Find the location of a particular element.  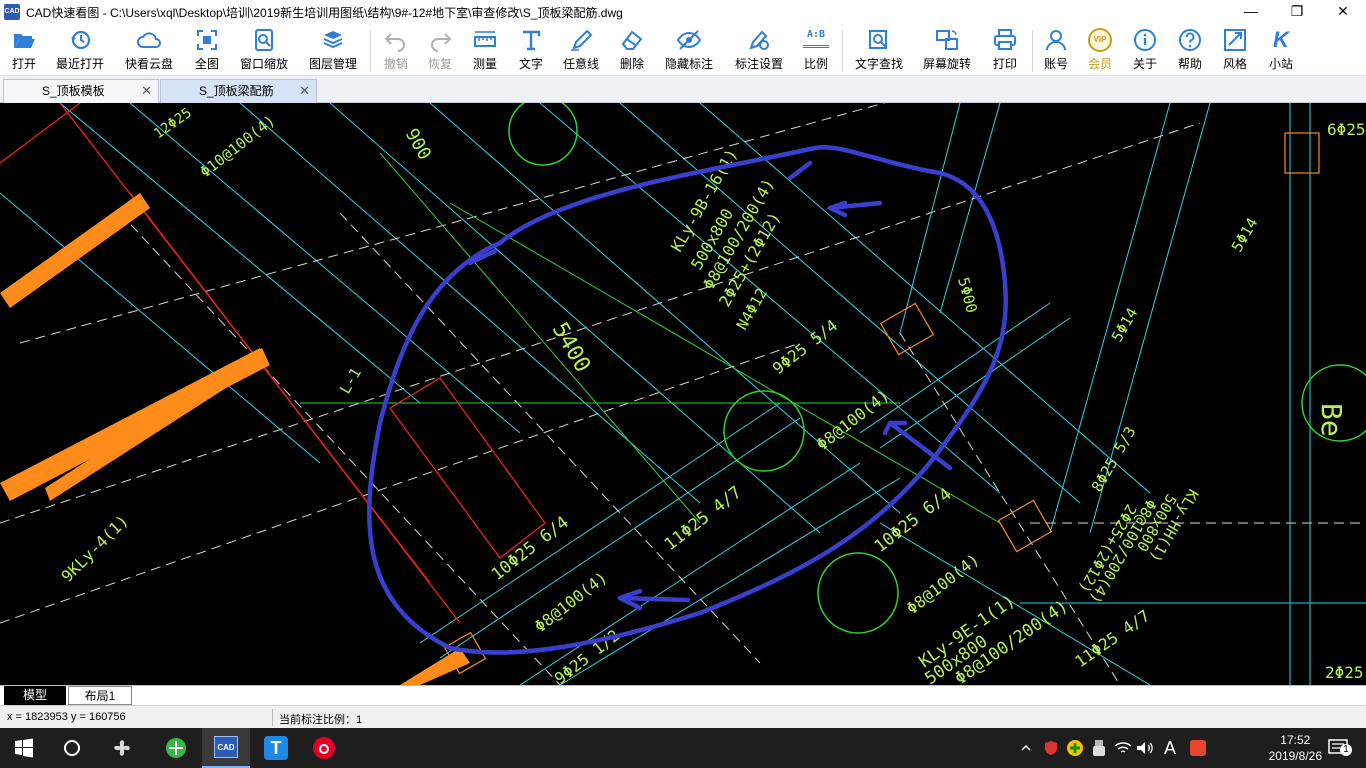

browser-icon is located at coordinates (176, 748).